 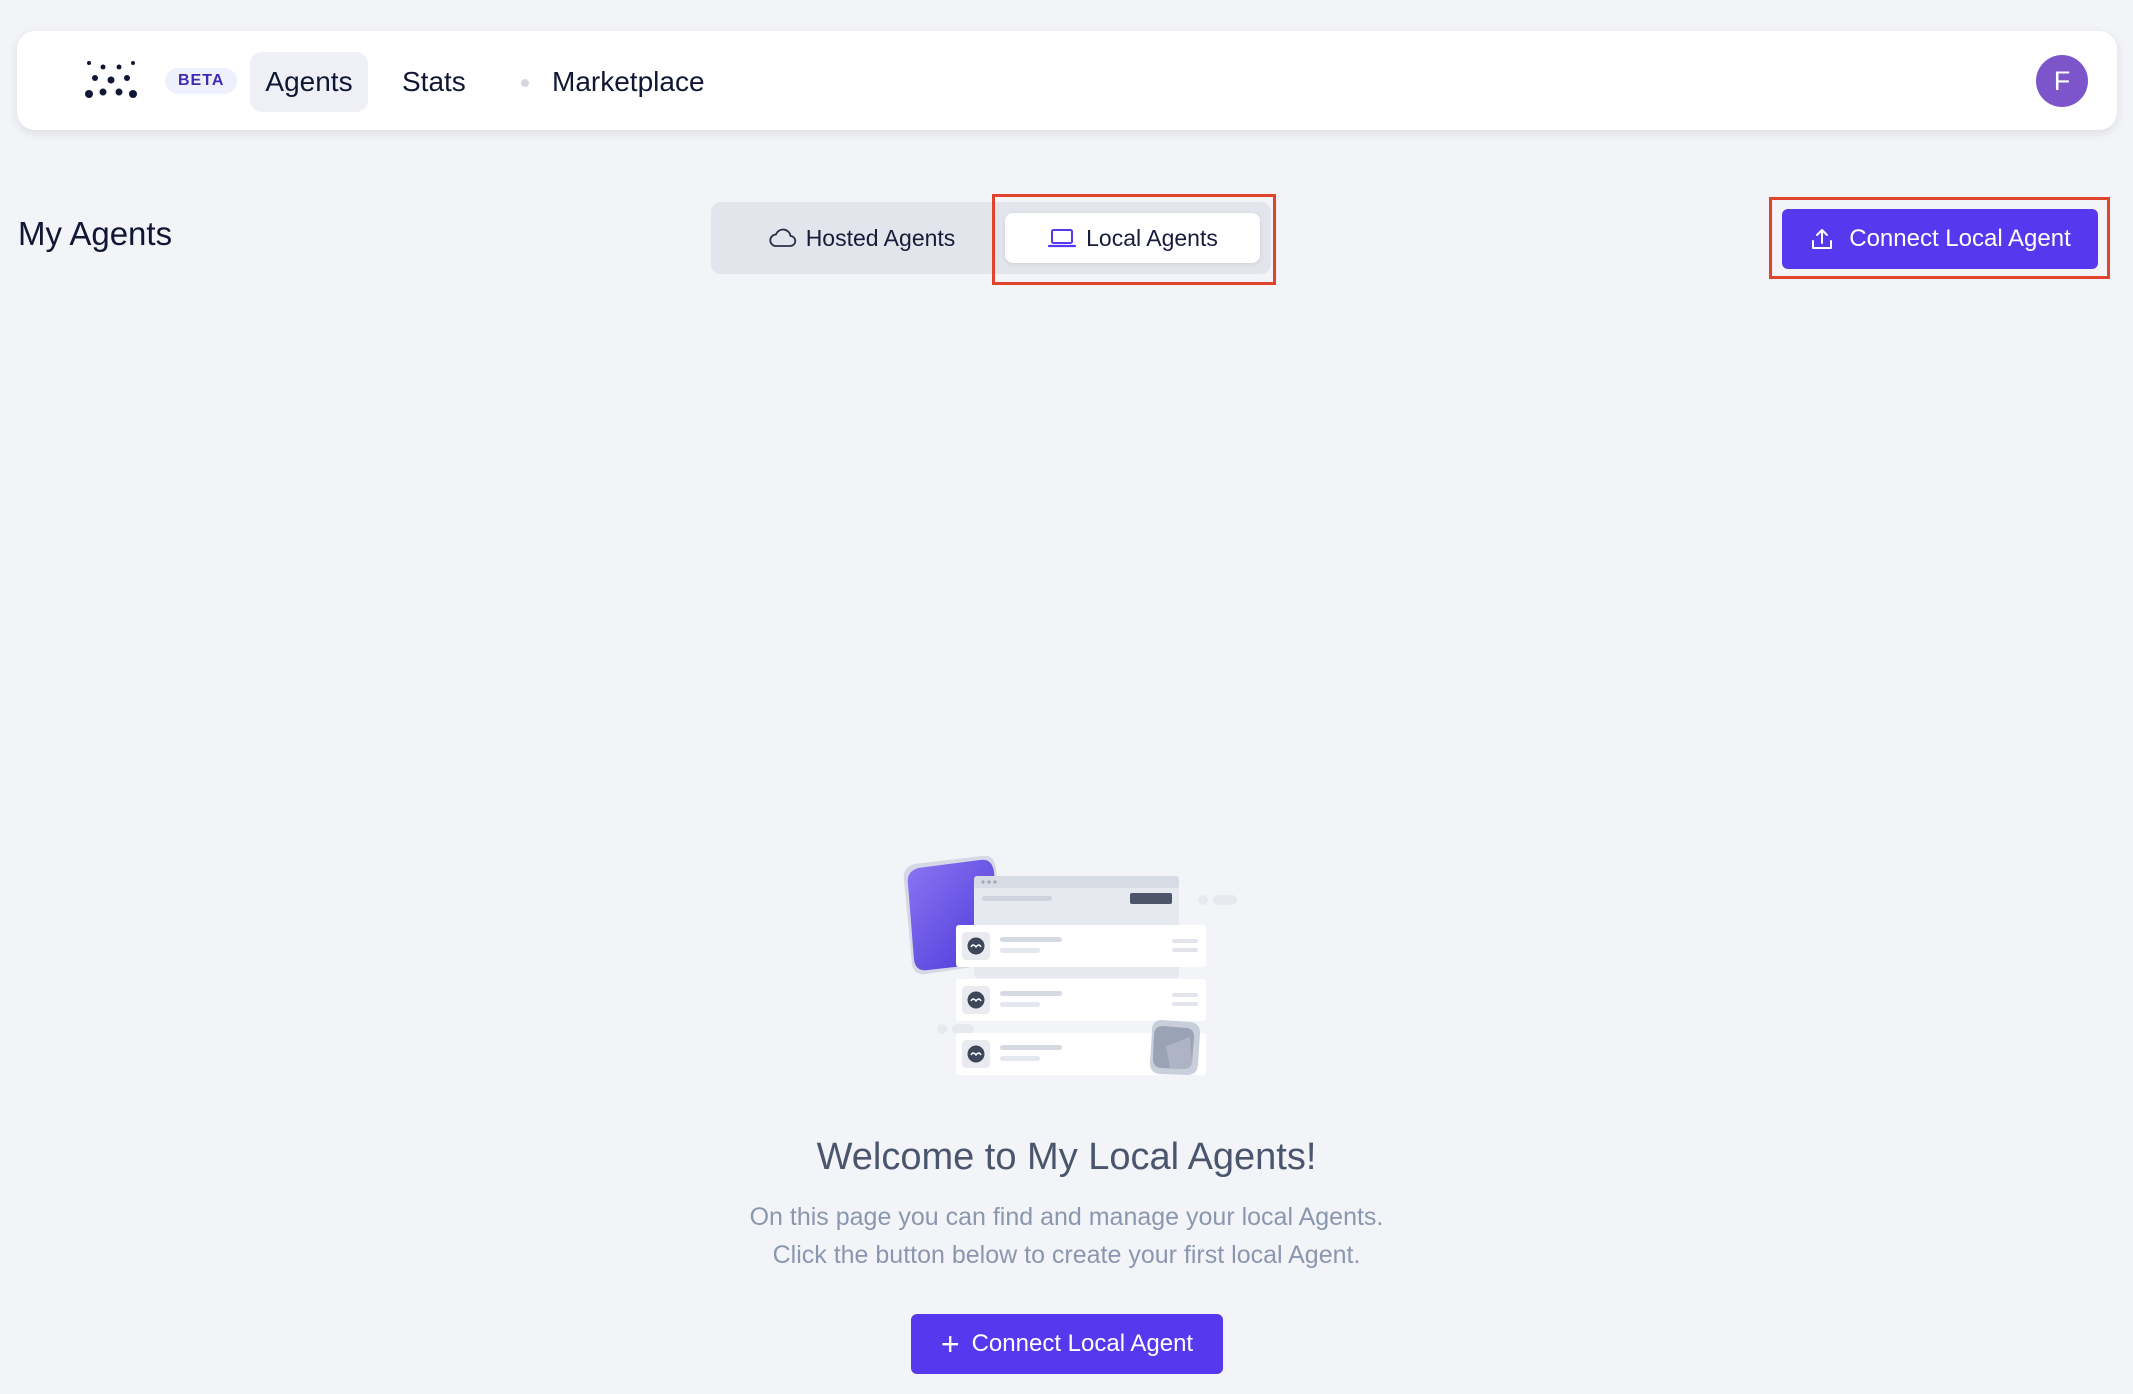 I want to click on beta-badge: BETA, so click(x=201, y=81).